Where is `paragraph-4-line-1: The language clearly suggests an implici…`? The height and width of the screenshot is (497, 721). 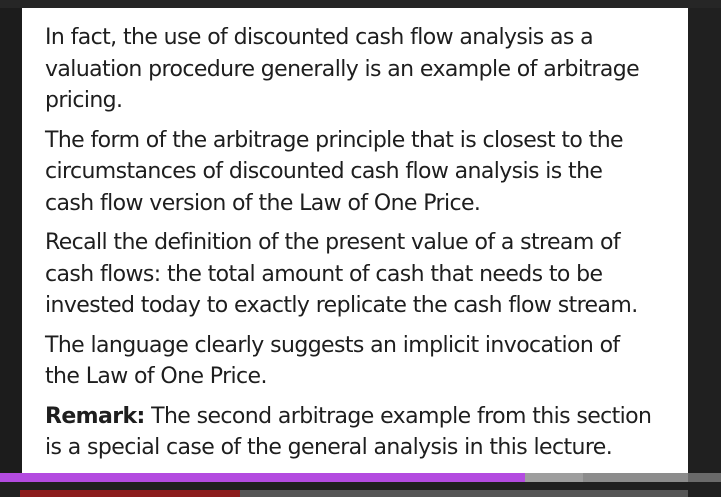 paragraph-4-line-1: The language clearly suggests an implici… is located at coordinates (332, 345).